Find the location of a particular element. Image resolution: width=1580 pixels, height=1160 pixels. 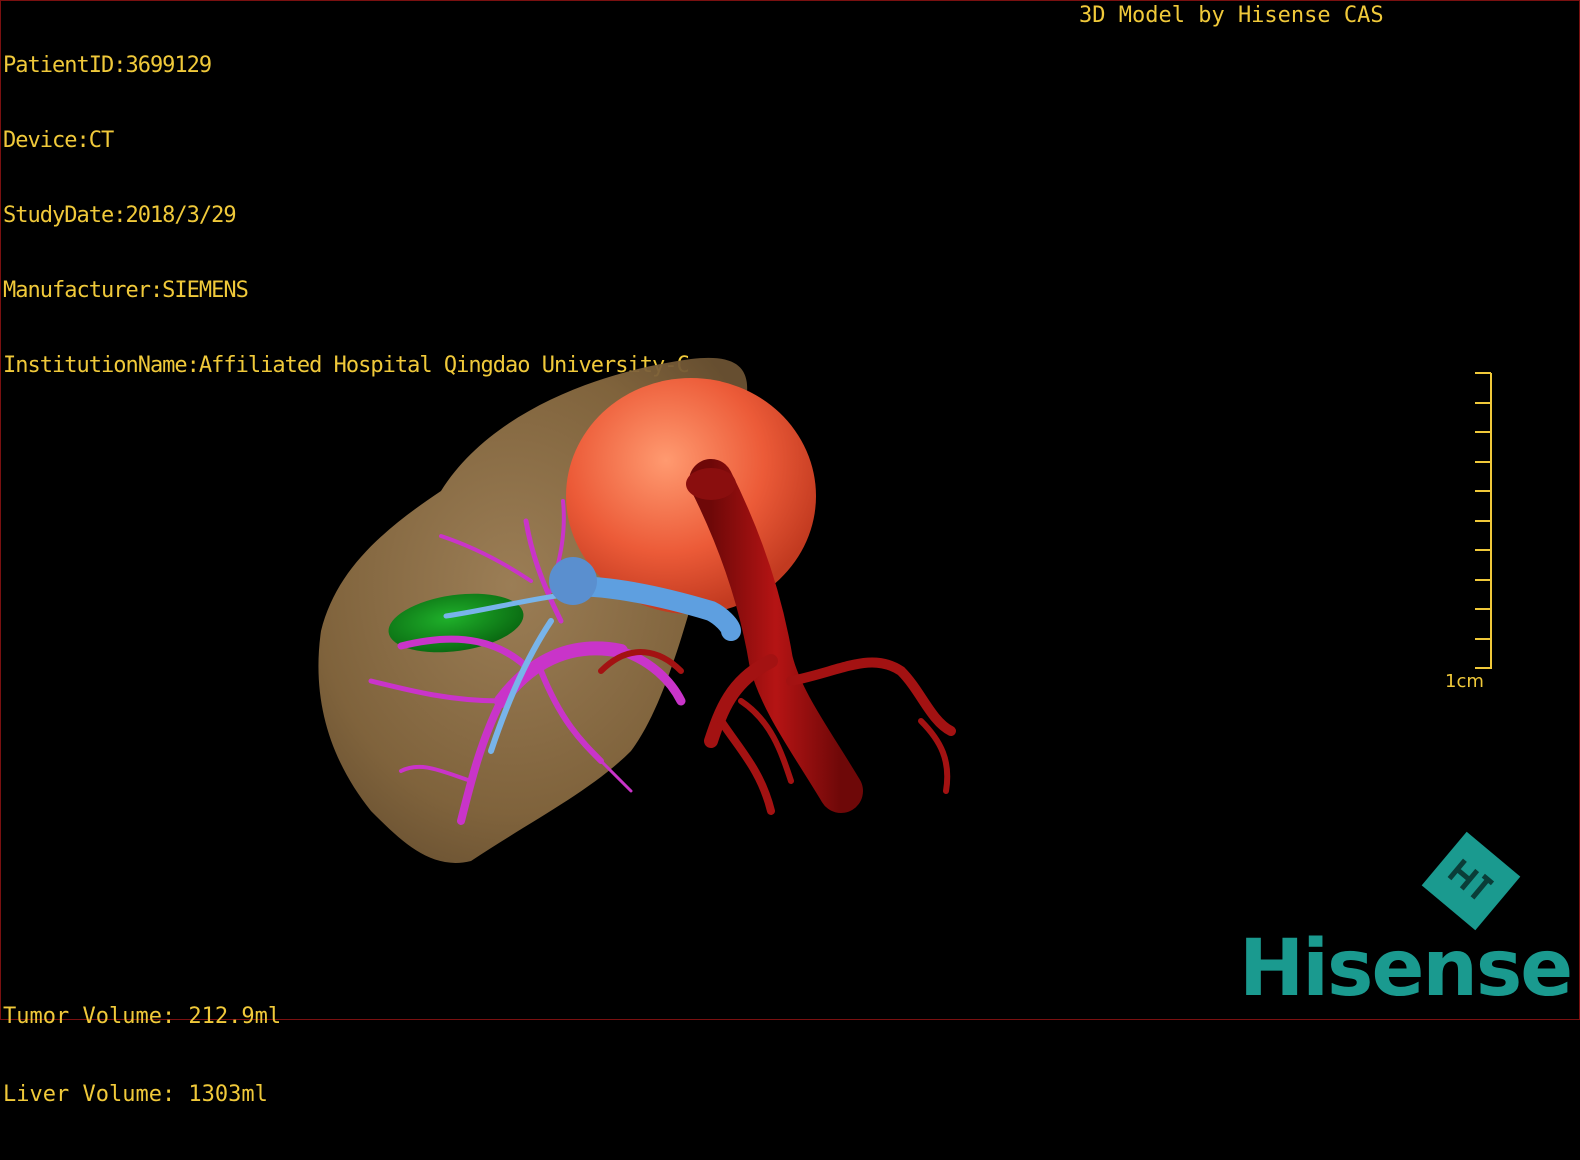

study-date-text: StudyDate:2018/3/29 is located at coordinates (120, 215).